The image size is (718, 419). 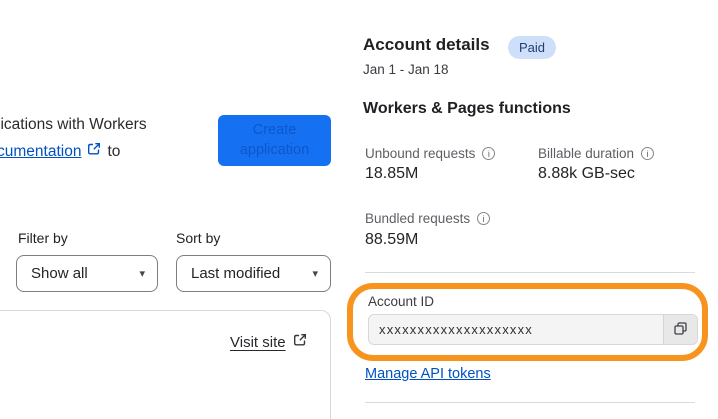 What do you see at coordinates (258, 342) in the screenshot?
I see `visit-site-label: Visit site` at bounding box center [258, 342].